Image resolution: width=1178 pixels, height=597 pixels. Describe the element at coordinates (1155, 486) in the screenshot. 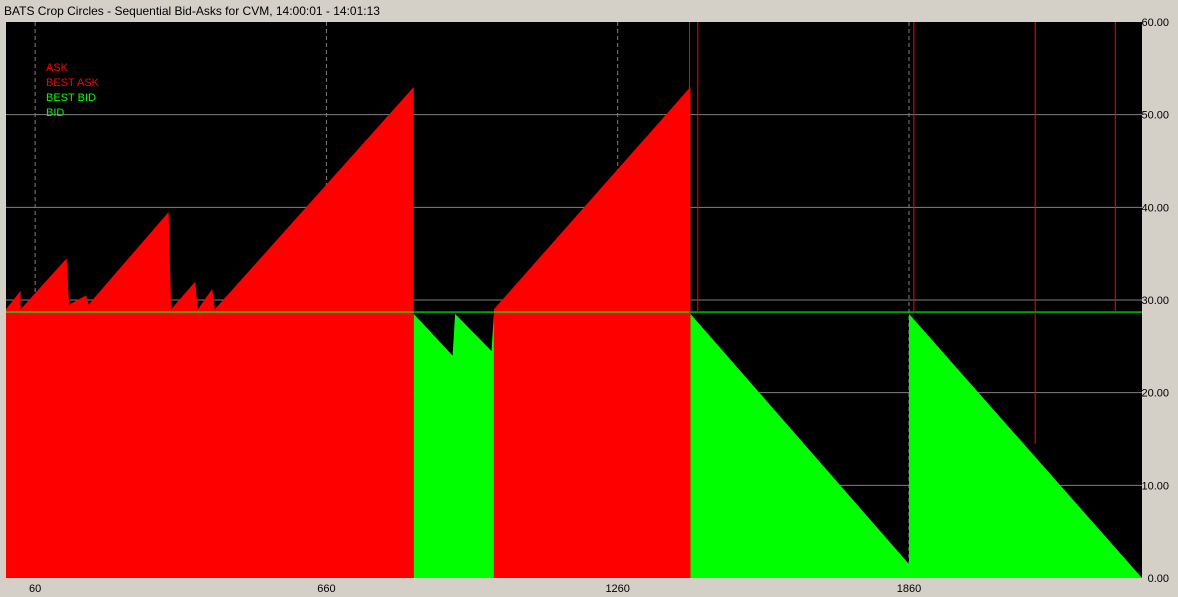

I see `y-tick-label: 10.00` at that location.